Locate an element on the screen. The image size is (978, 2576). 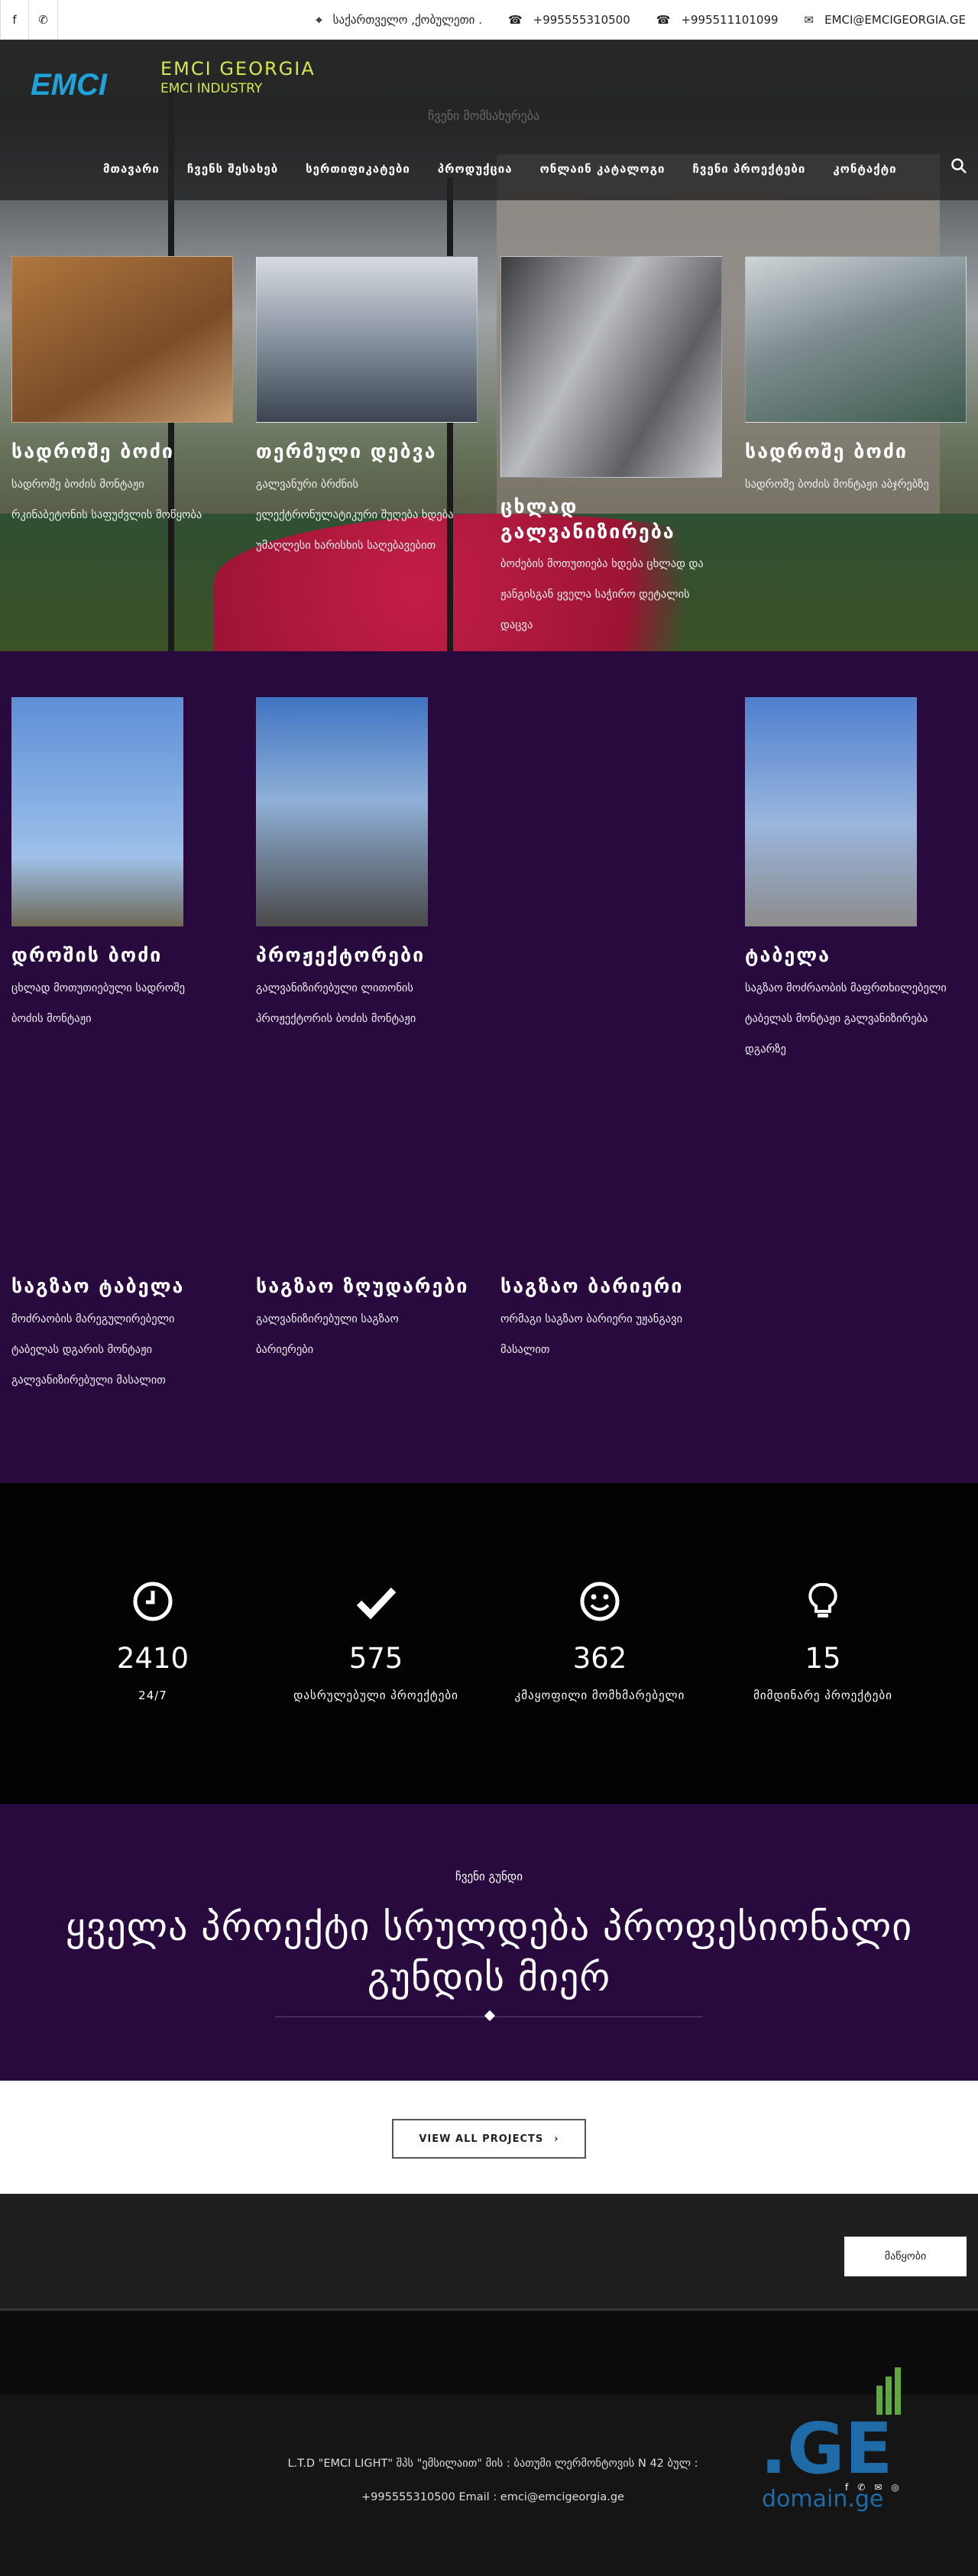
project-card-title: საგზაო ტაბელა is located at coordinates (98, 1286).